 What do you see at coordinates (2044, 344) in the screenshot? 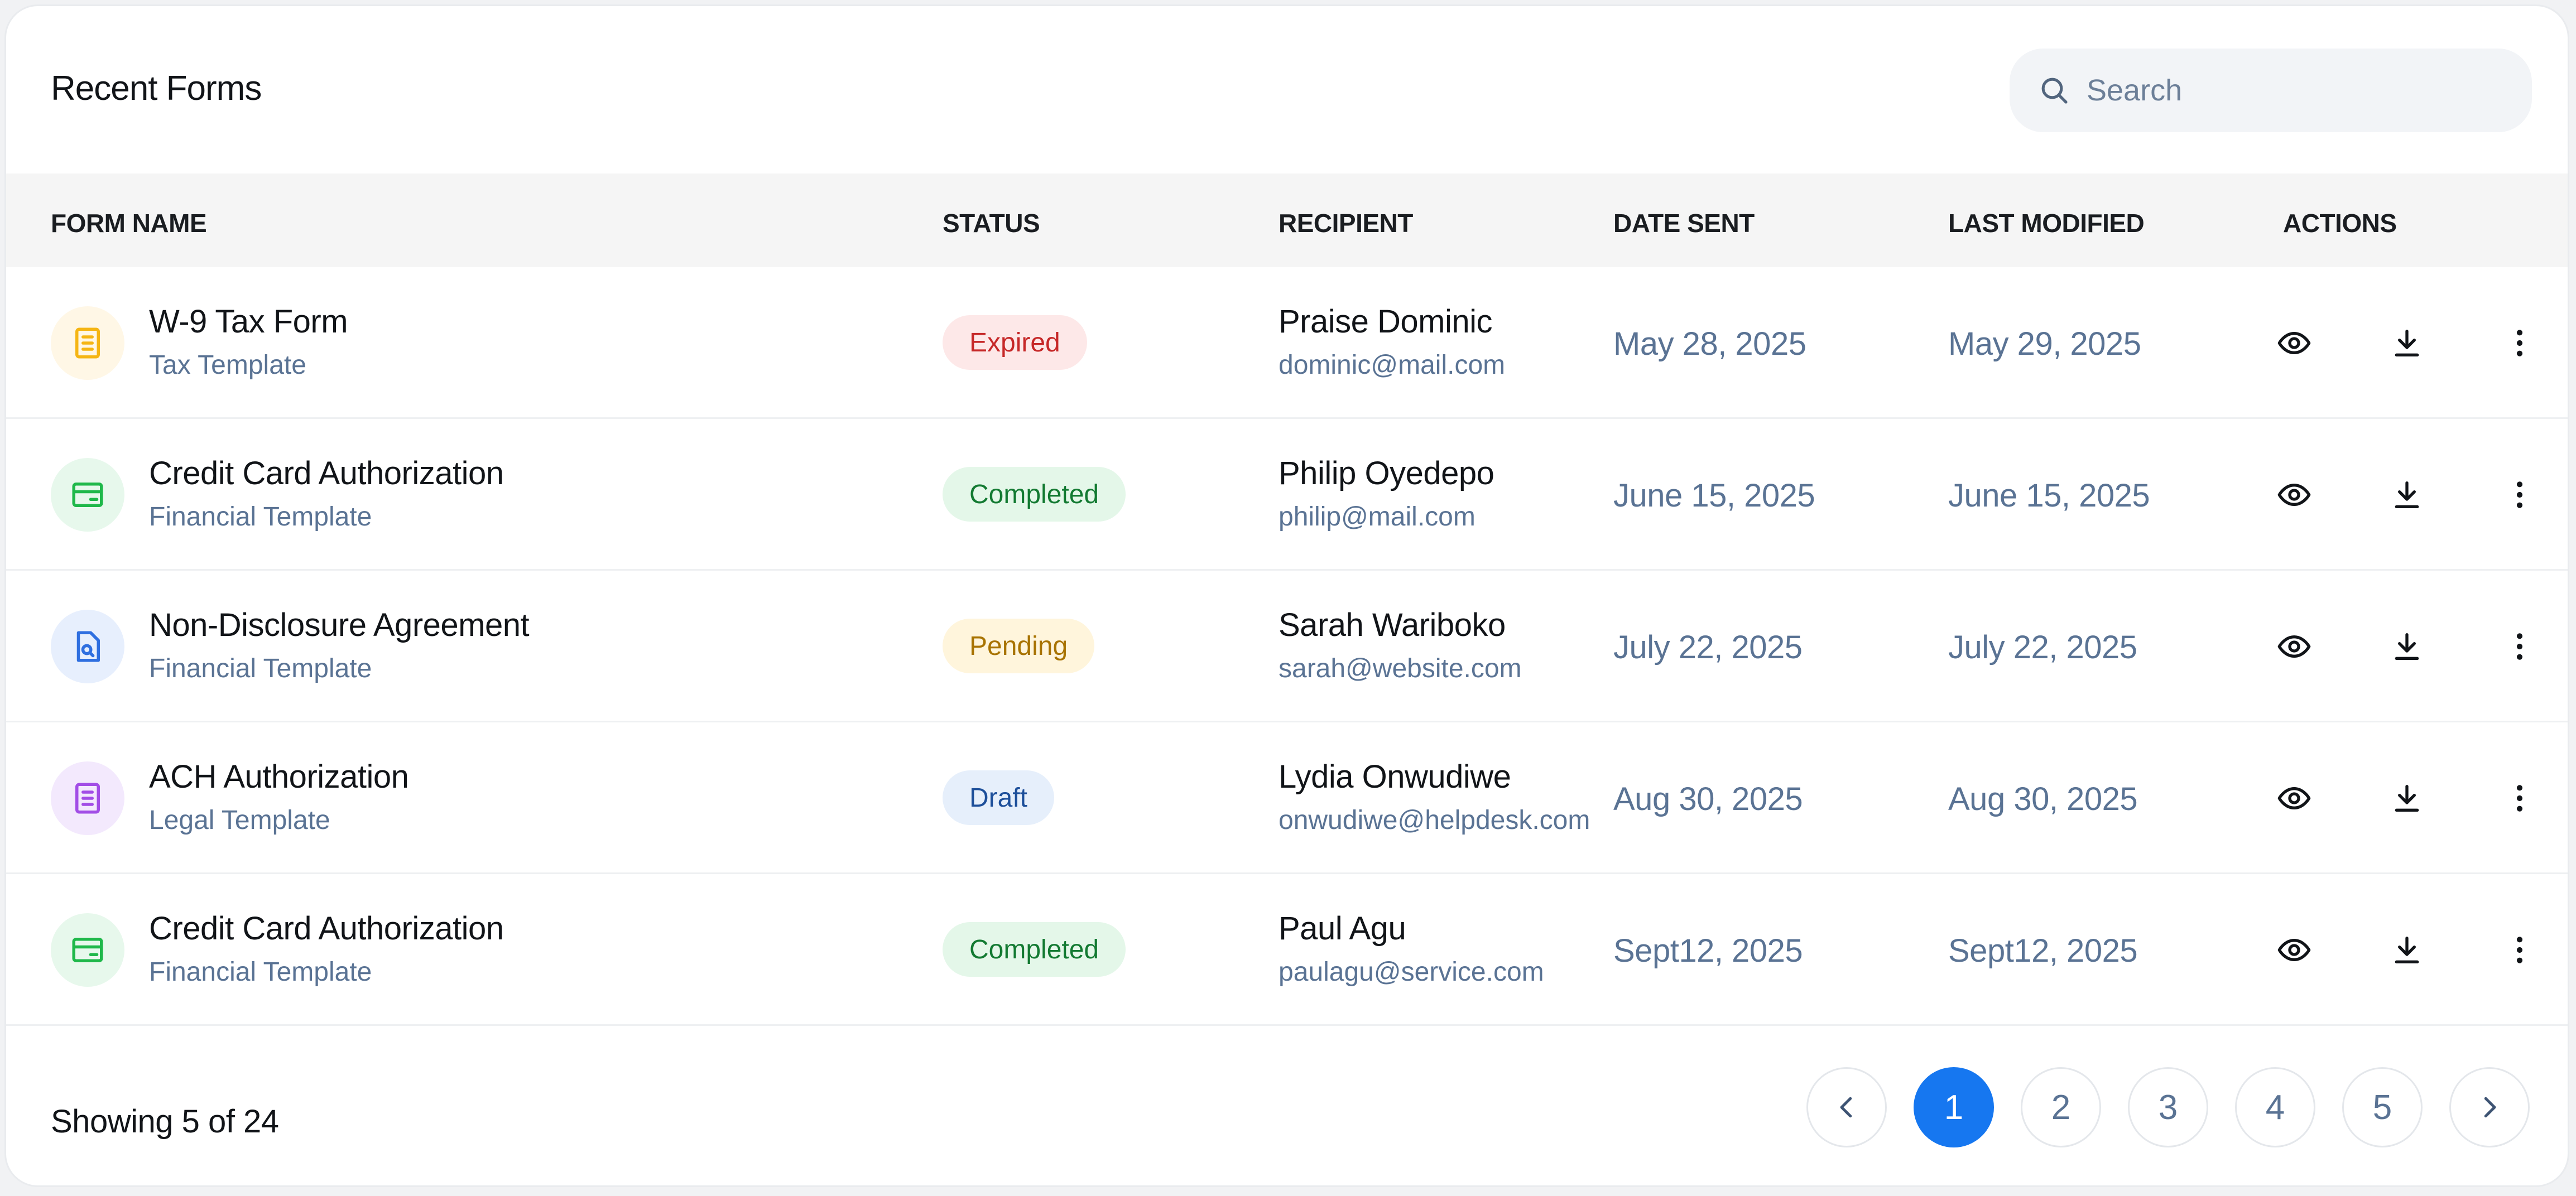
I see `last-modified: May 29, 2025` at bounding box center [2044, 344].